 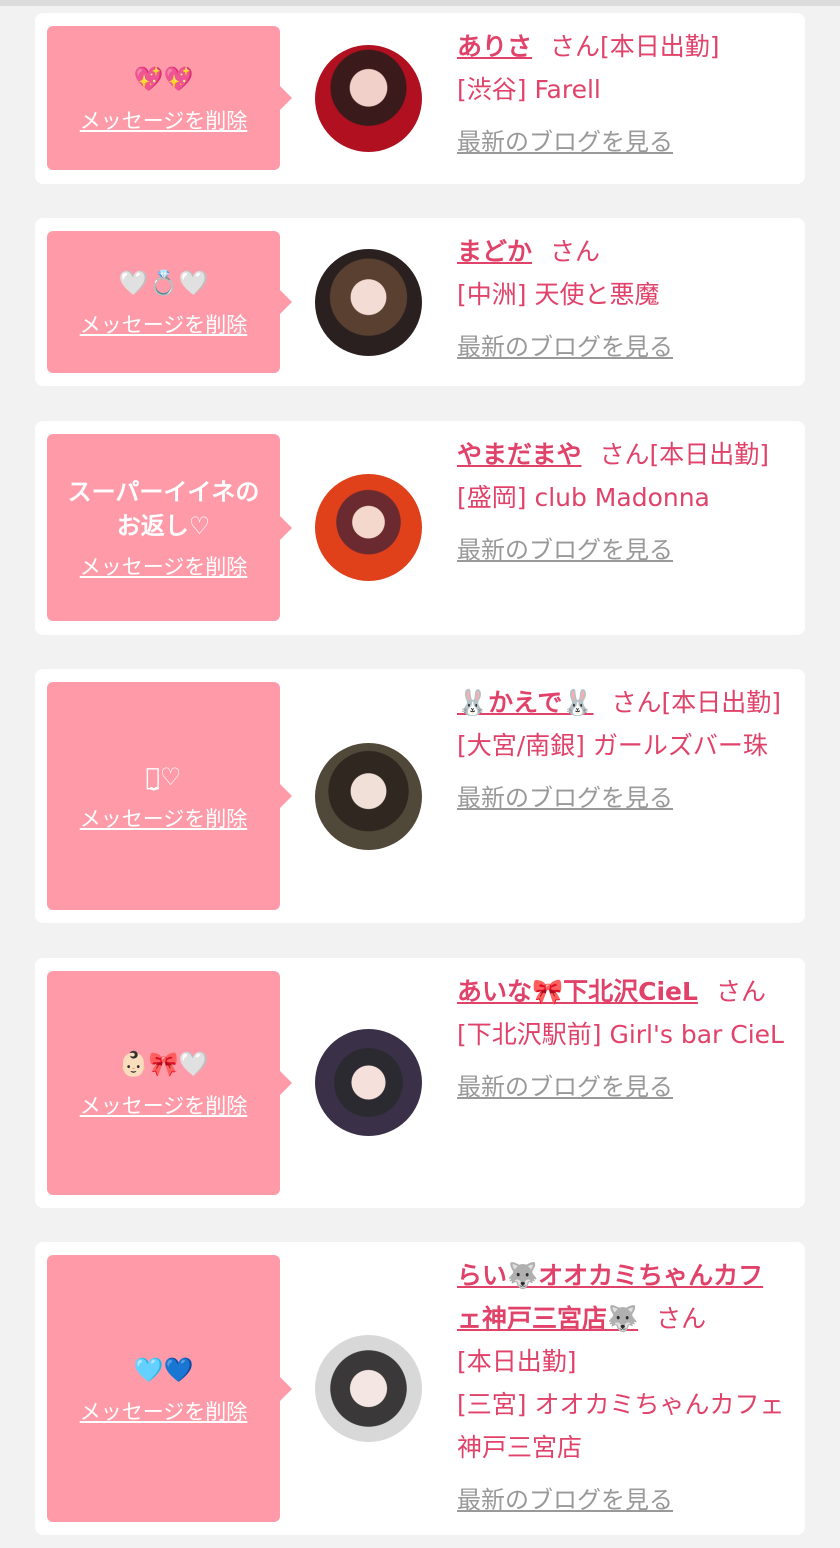 What do you see at coordinates (612, 745) in the screenshot?
I see `shop-name: [大宮/南銀] ガールズバー珠` at bounding box center [612, 745].